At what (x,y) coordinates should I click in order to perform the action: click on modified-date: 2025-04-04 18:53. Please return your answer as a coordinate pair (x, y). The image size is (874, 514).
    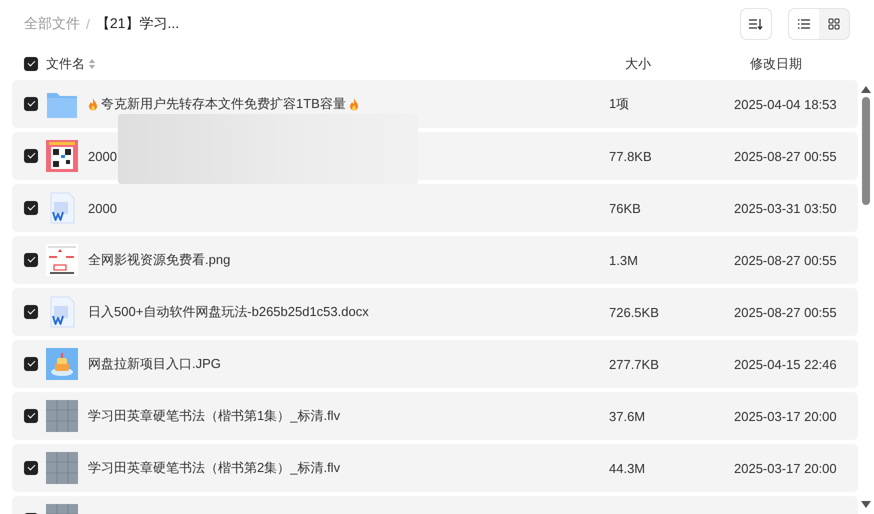
    Looking at the image, I should click on (786, 104).